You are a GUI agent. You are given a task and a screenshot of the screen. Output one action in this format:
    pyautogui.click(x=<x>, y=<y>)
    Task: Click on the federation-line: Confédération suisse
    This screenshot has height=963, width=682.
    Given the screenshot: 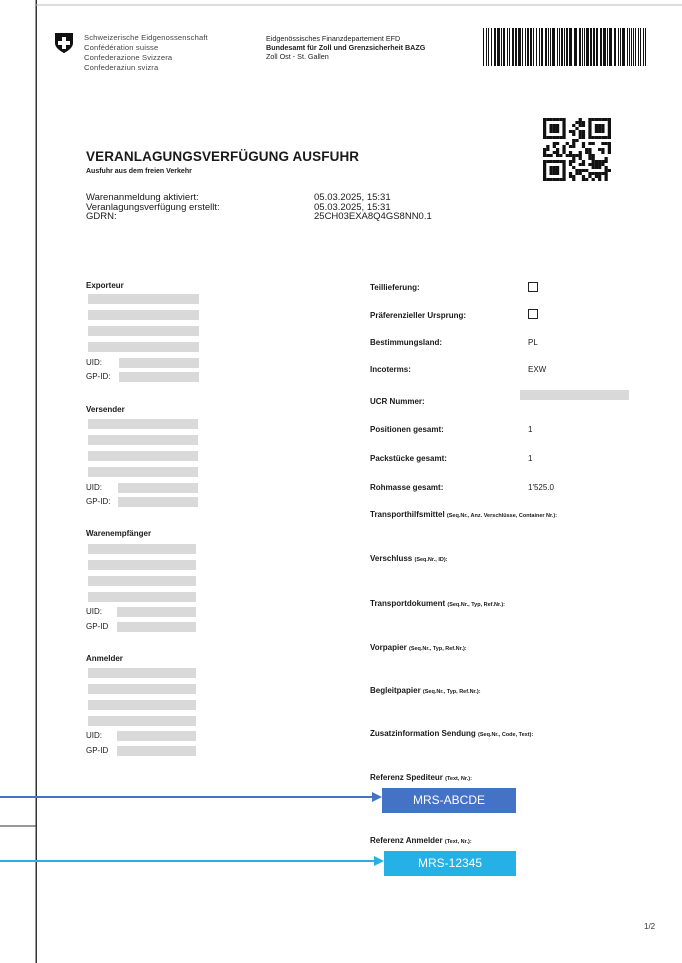 What is the action you would take?
    pyautogui.click(x=121, y=47)
    